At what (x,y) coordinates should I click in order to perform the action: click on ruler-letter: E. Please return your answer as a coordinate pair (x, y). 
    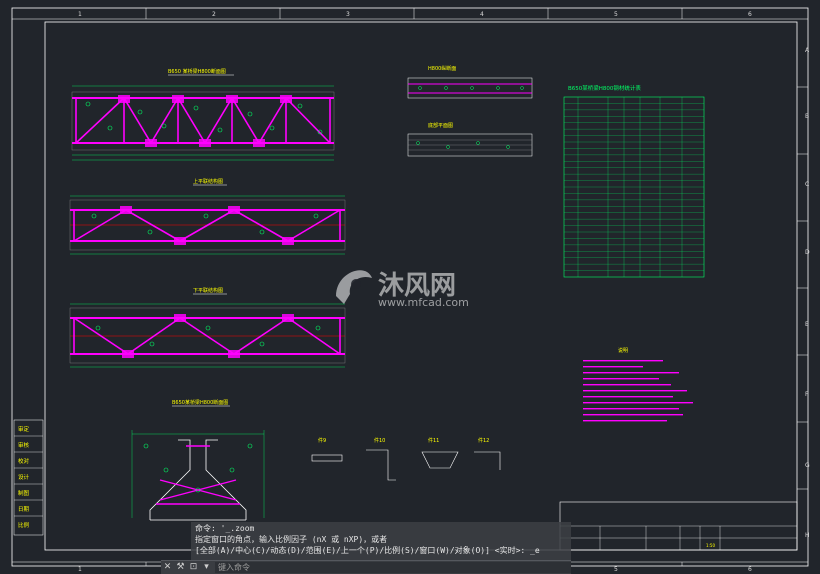
    Looking at the image, I should click on (807, 324).